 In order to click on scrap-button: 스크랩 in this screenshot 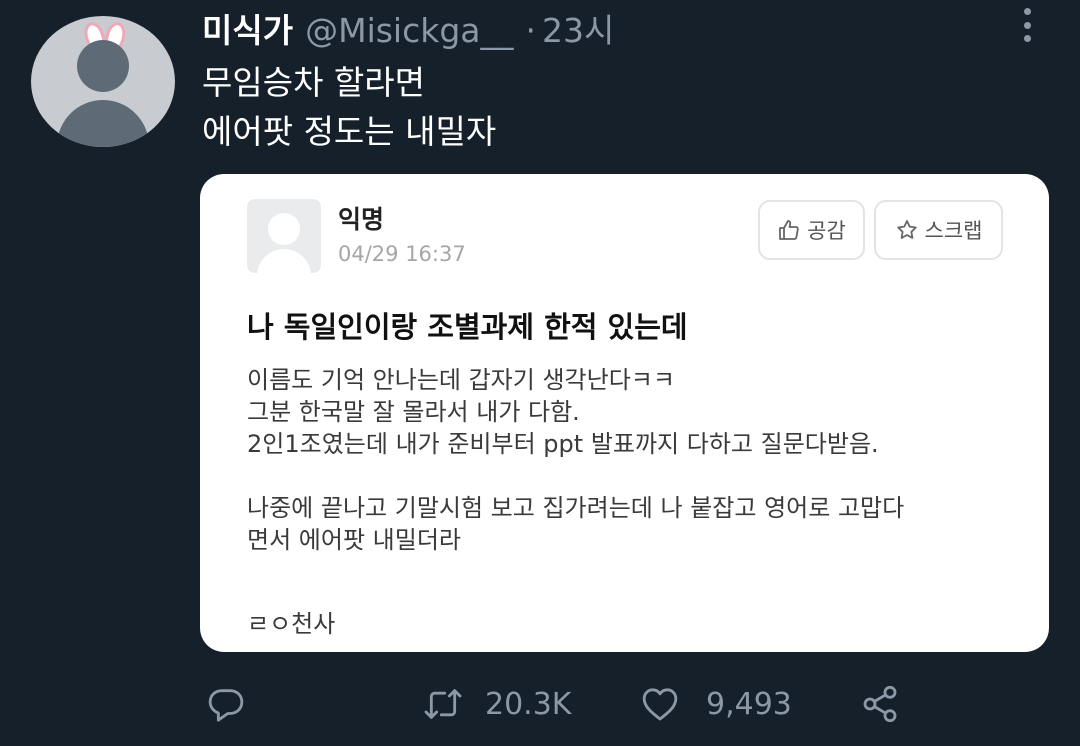, I will do `click(938, 230)`.